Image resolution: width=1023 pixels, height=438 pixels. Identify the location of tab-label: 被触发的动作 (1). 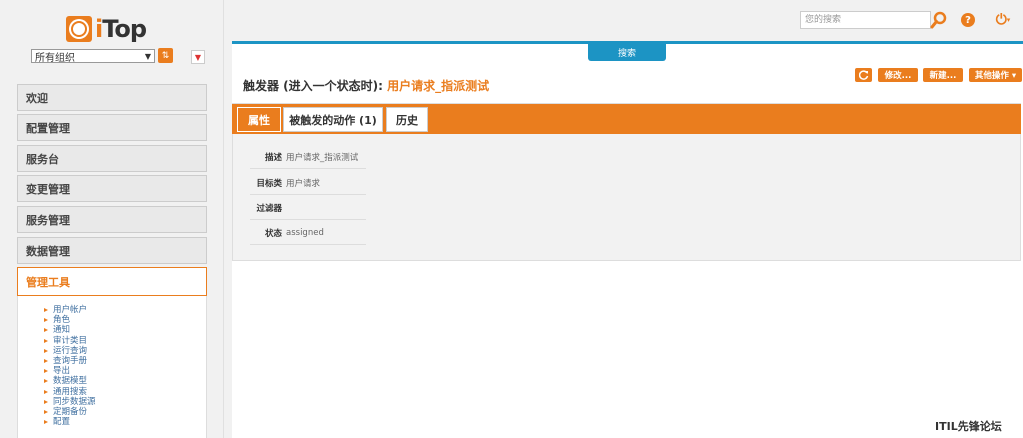
(333, 120).